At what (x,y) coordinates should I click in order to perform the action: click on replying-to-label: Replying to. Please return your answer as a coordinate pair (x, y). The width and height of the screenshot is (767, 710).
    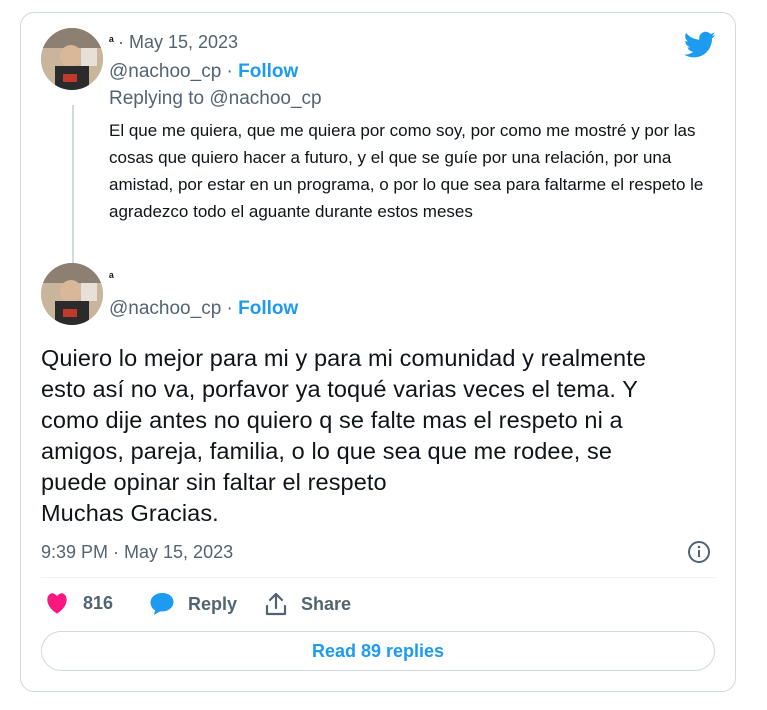
    Looking at the image, I should click on (157, 98).